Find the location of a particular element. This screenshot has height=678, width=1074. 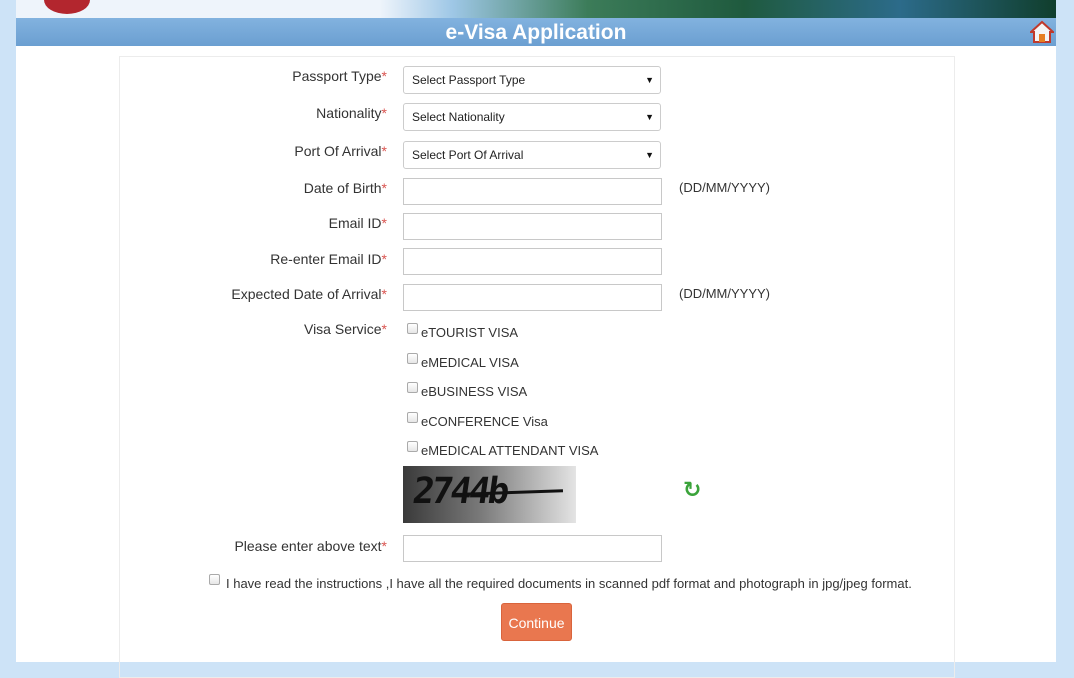

etourist-label: eTOURIST VISA is located at coordinates (470, 332).